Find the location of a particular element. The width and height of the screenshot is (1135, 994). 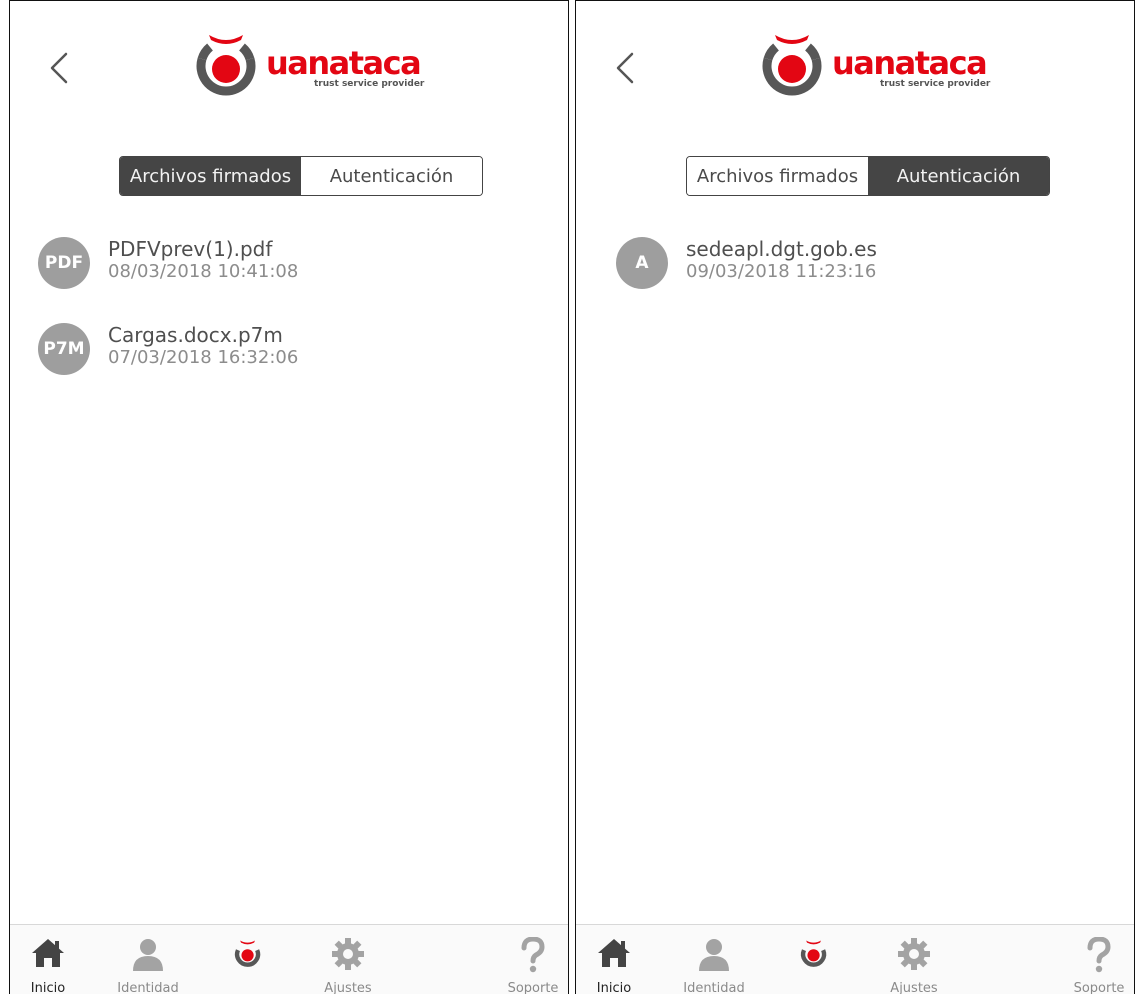

item-title: sedeapl.dgt.gob.es is located at coordinates (781, 249).